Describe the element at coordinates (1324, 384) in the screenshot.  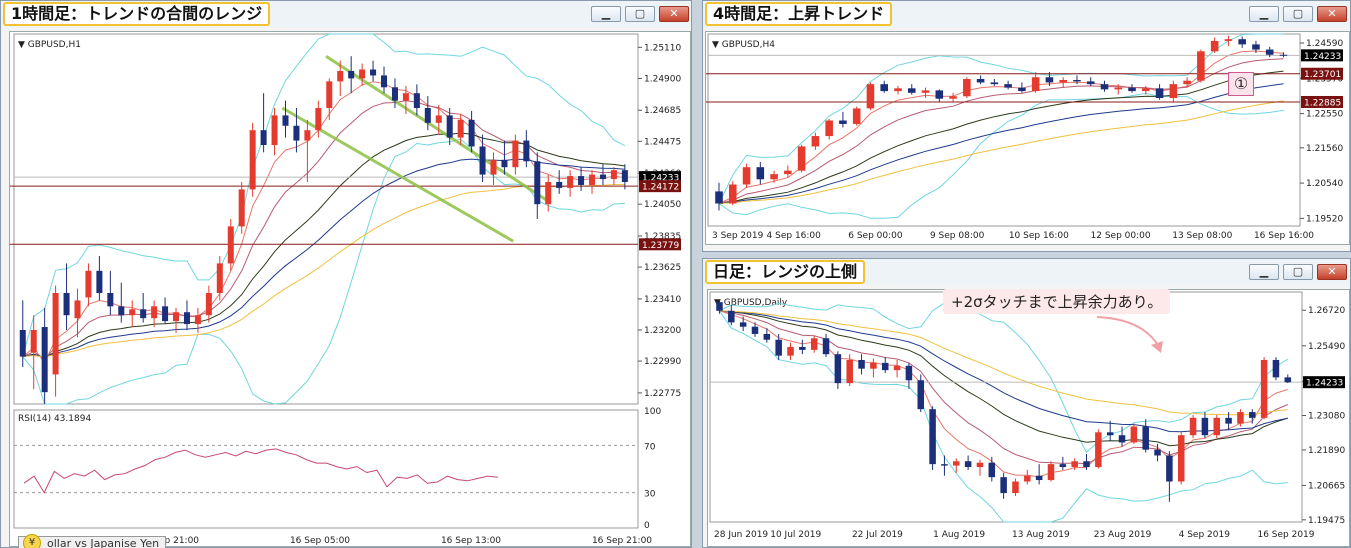
I see `price-label-text: 1.24233` at that location.